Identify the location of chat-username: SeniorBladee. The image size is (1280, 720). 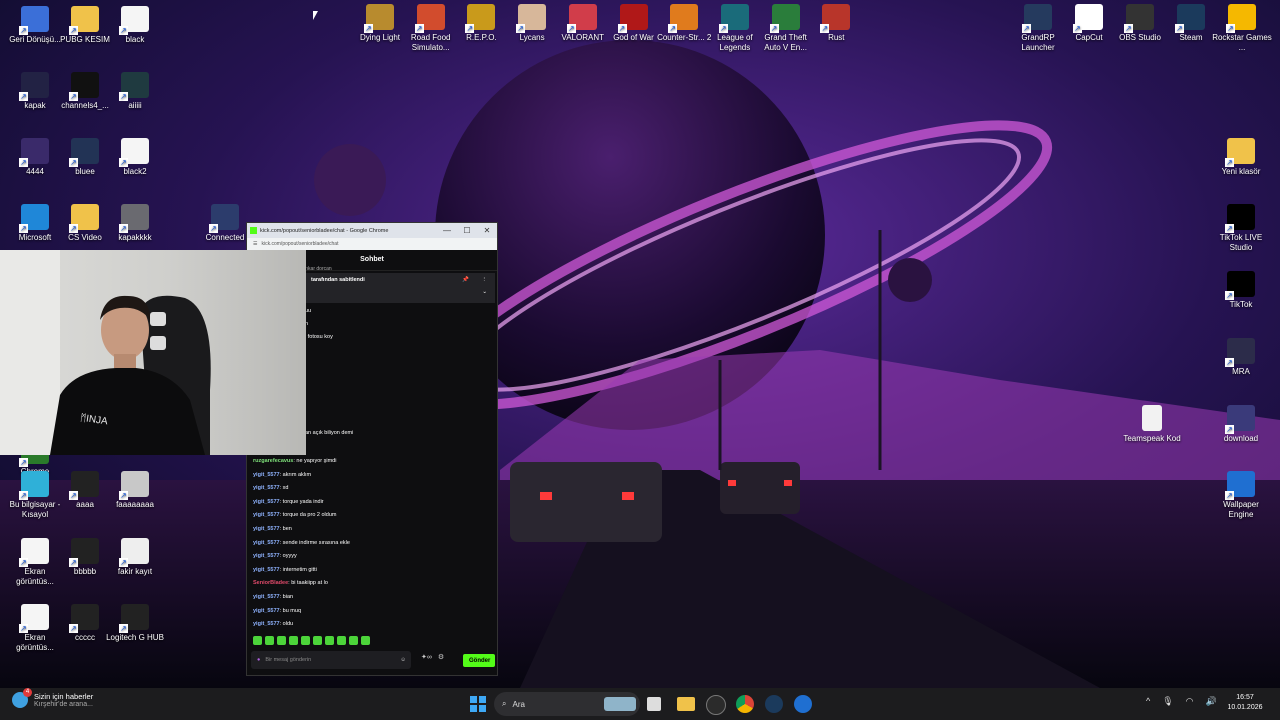
(270, 583).